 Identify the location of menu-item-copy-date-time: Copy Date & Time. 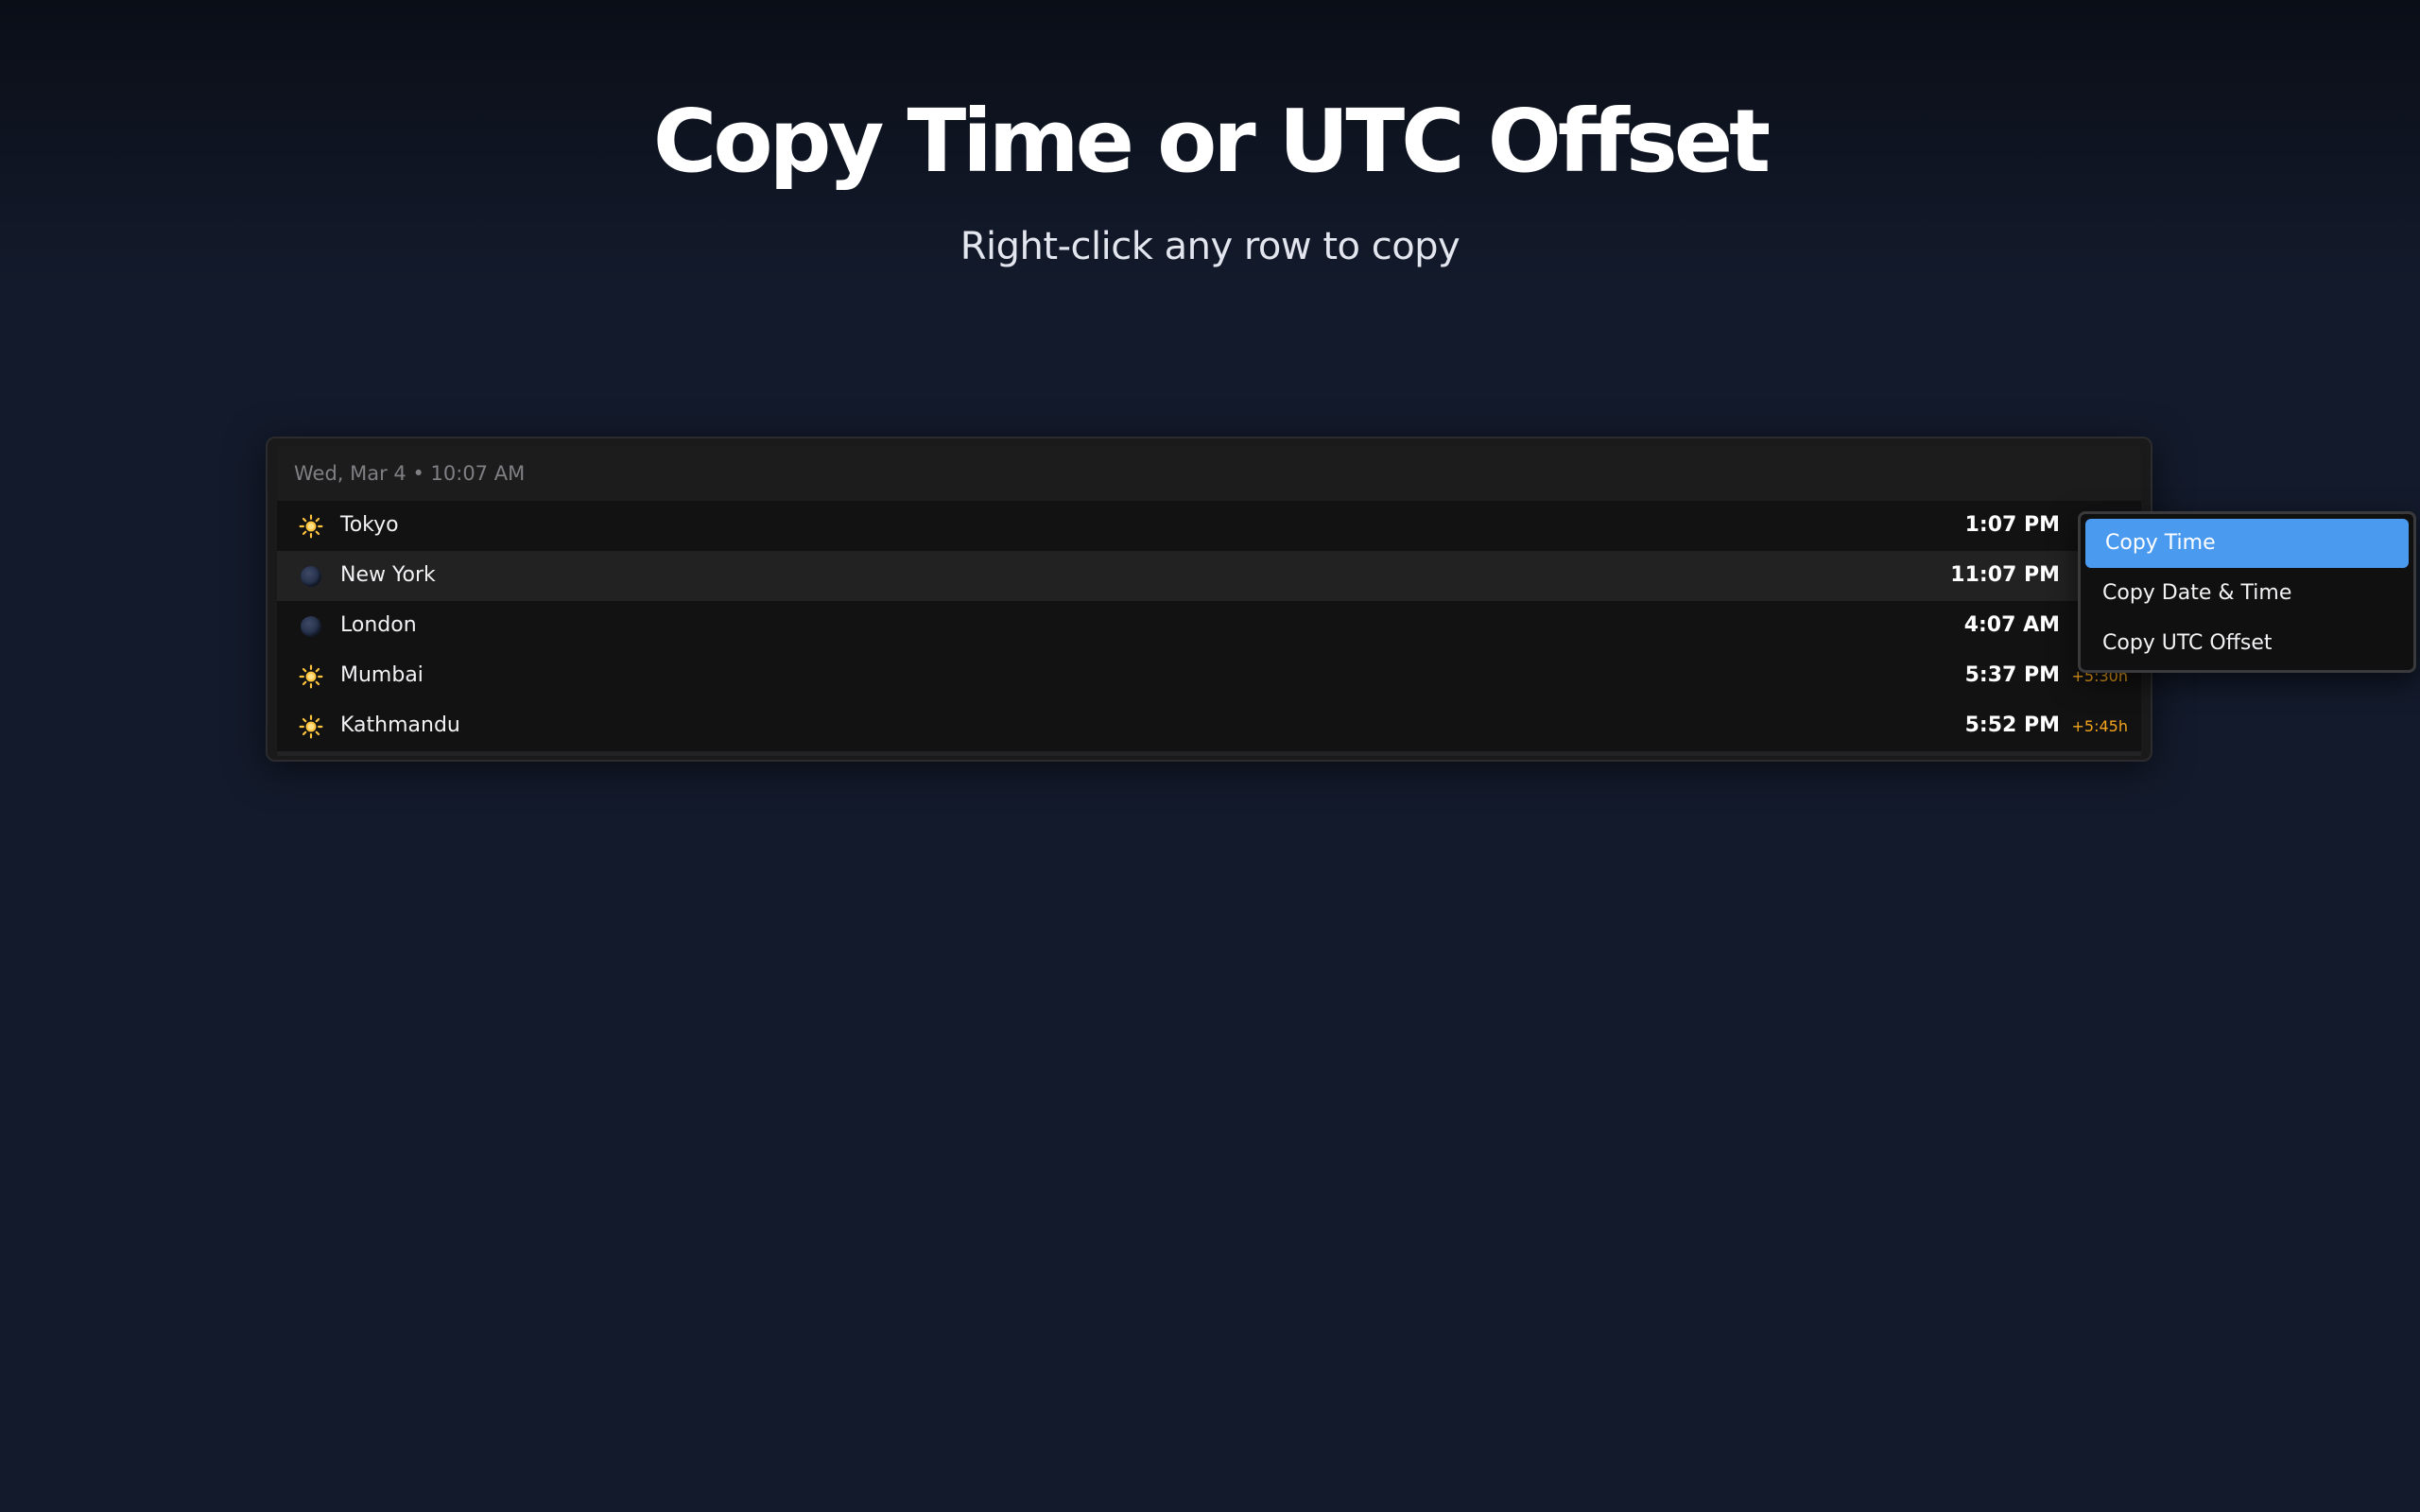
(2247, 593).